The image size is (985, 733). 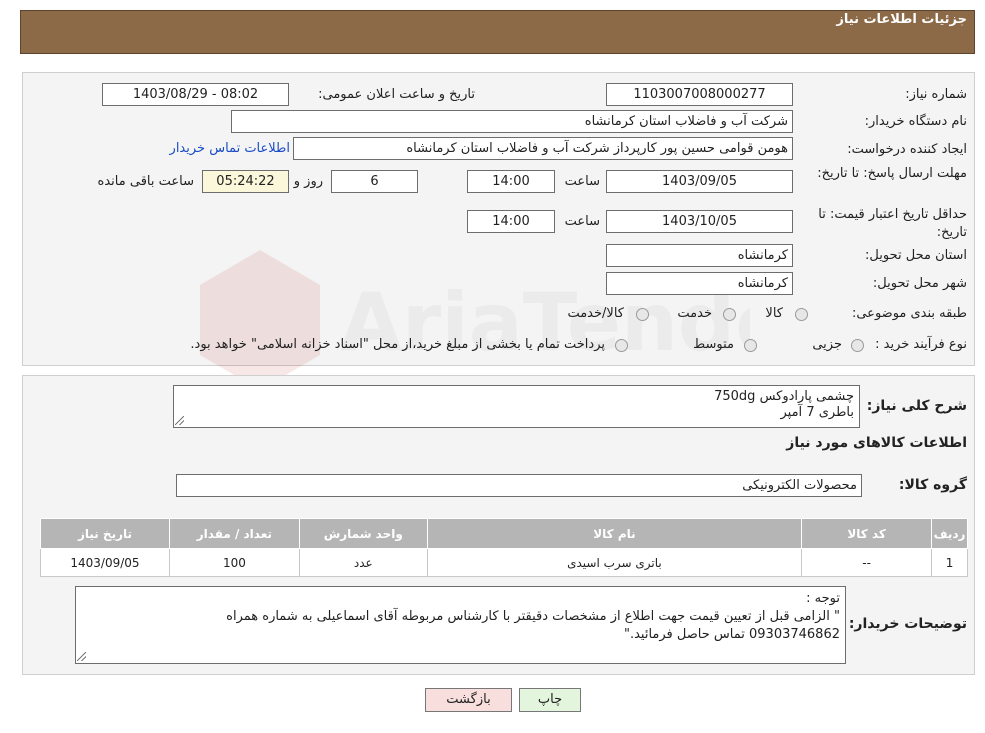 What do you see at coordinates (614, 533) in the screenshot?
I see `col-name-header: نام کالا` at bounding box center [614, 533].